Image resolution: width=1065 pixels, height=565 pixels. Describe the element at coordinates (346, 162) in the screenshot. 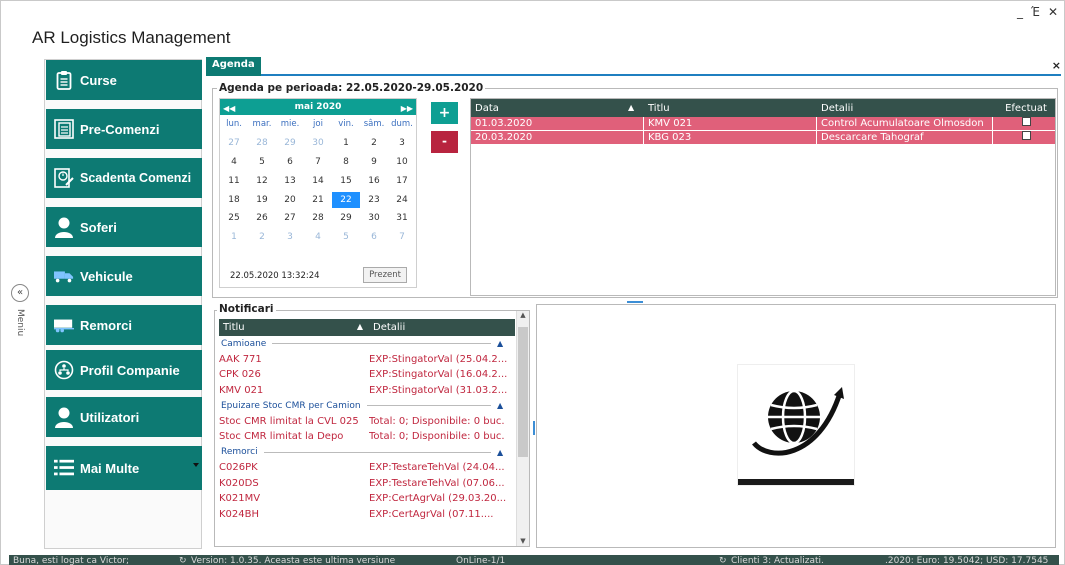

I see `calendar-day: 8` at that location.